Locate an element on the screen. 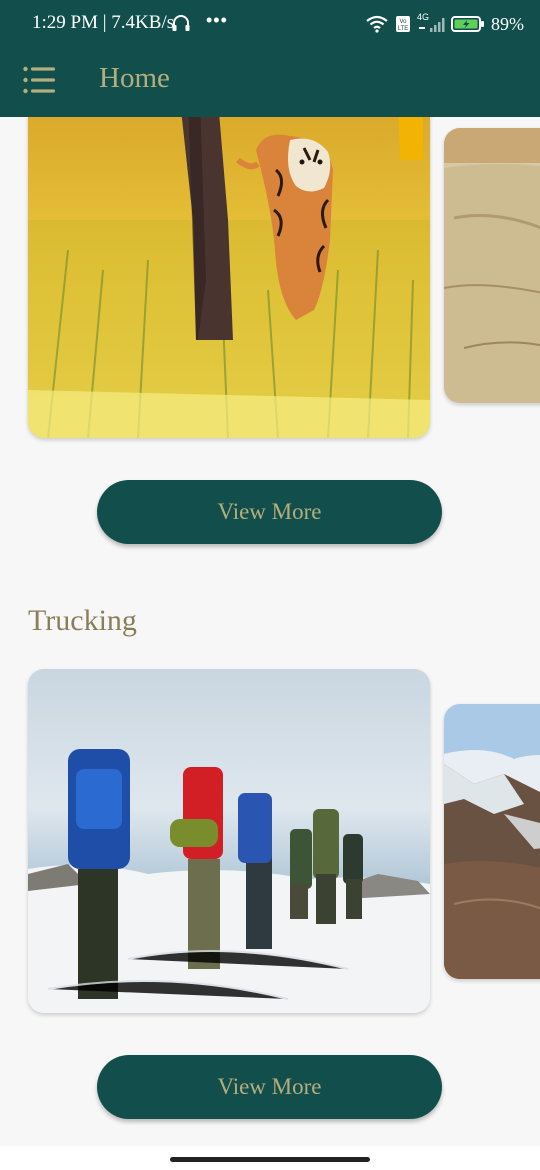 Image resolution: width=540 pixels, height=1170 pixels. home-indicator is located at coordinates (270, 1159).